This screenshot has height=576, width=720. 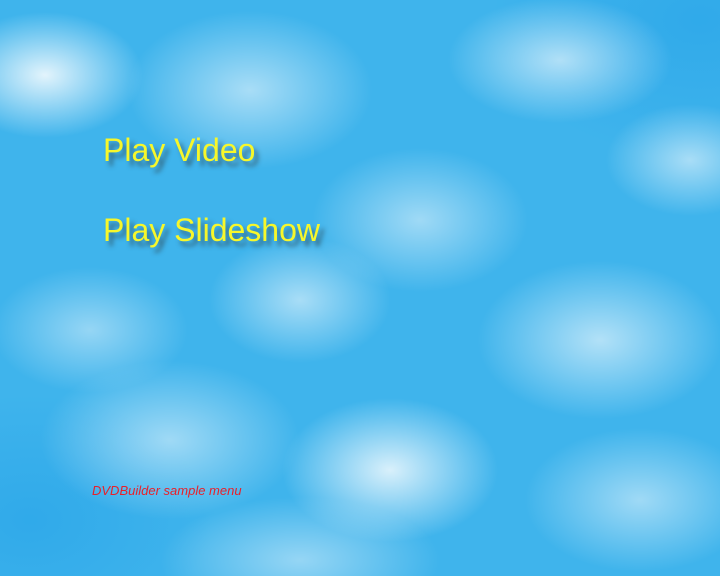 What do you see at coordinates (167, 490) in the screenshot?
I see `menu-caption: DVDBuilder sample menu` at bounding box center [167, 490].